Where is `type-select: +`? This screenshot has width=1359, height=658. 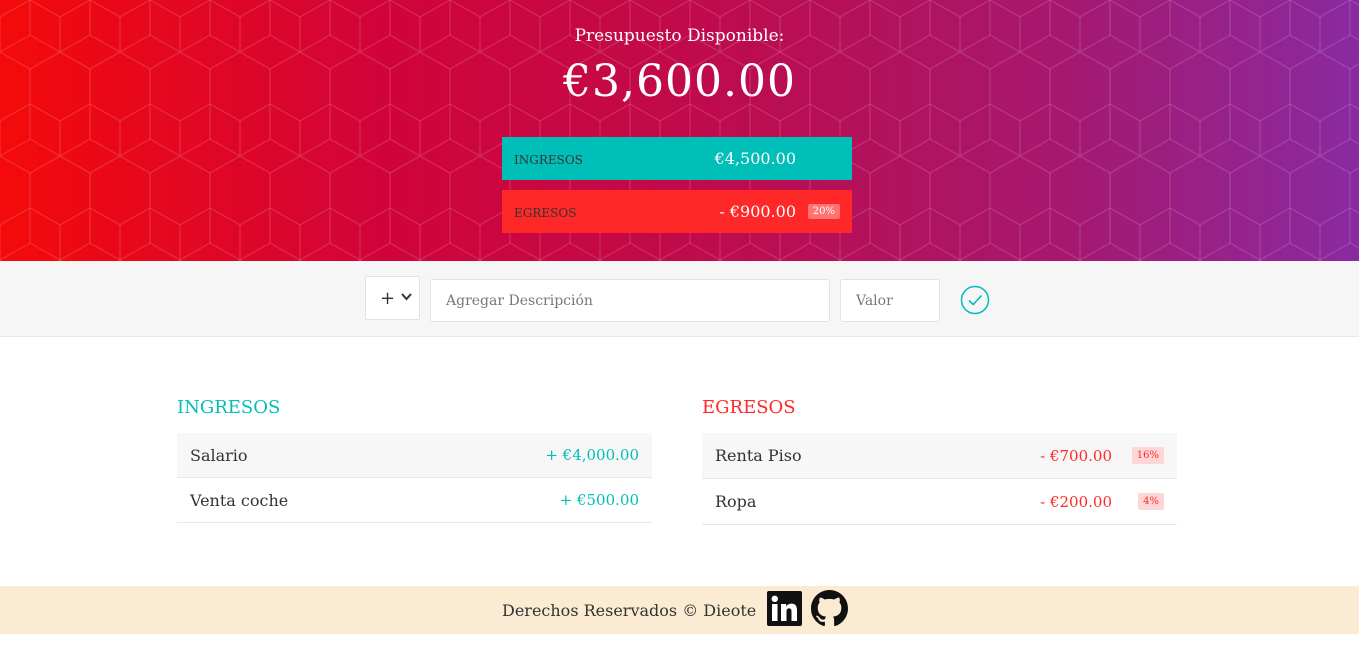 type-select: + is located at coordinates (392, 298).